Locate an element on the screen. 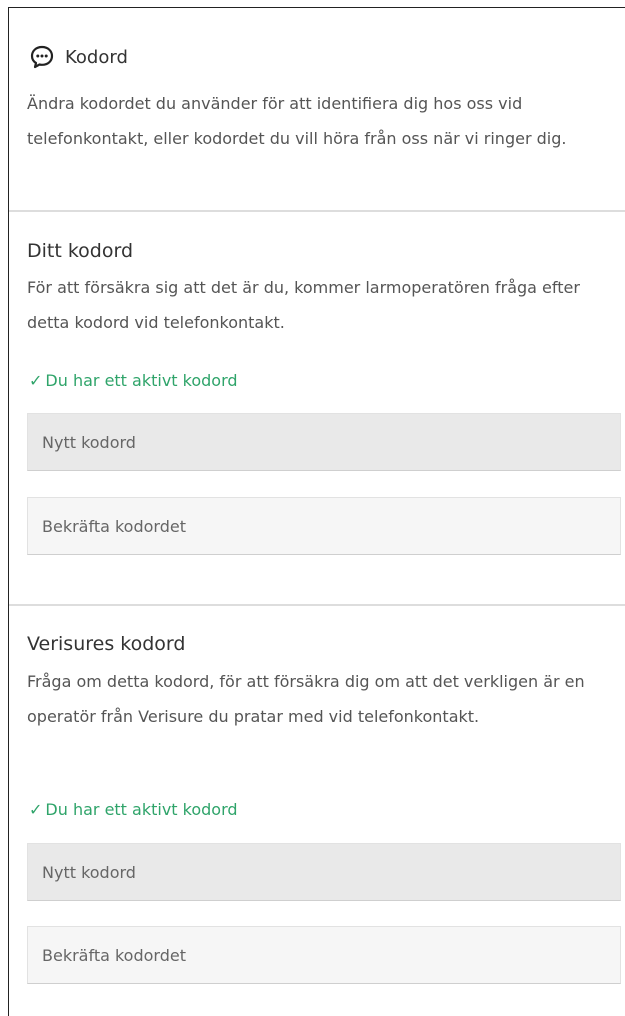 This screenshot has height=1016, width=625. section-title-verisures-kodord: Verisures kodord is located at coordinates (106, 644).